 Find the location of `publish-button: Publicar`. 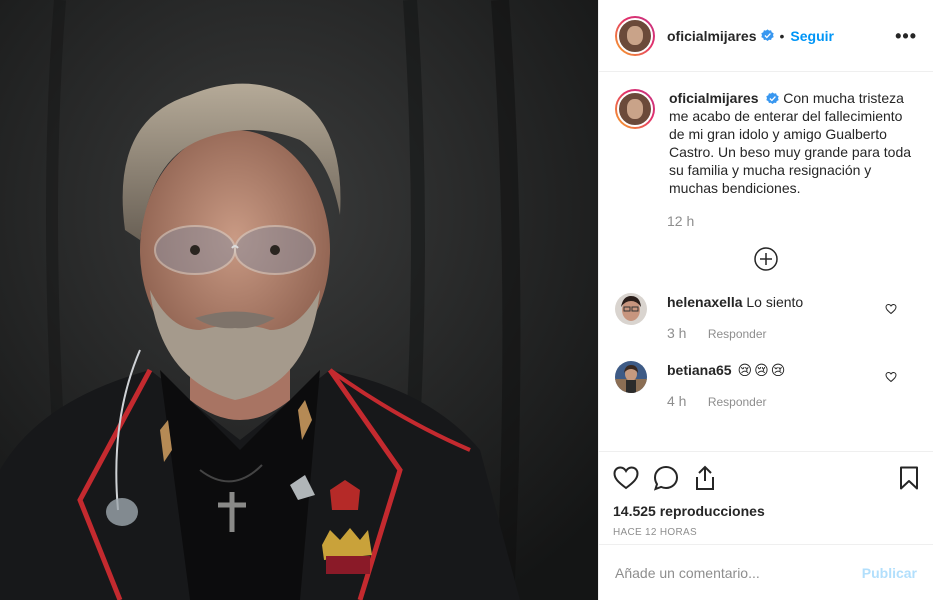

publish-button: Publicar is located at coordinates (889, 573).